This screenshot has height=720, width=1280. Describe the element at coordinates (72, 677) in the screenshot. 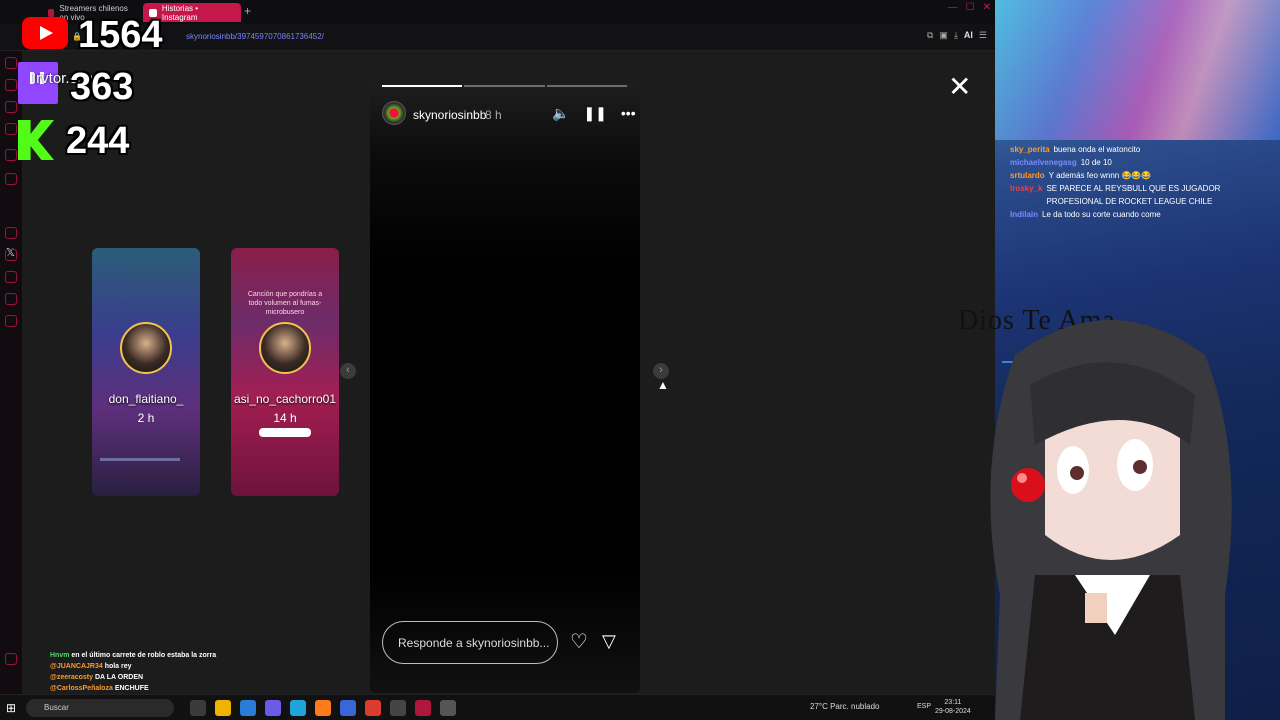

I see `chat-username: @zeeracosty` at that location.